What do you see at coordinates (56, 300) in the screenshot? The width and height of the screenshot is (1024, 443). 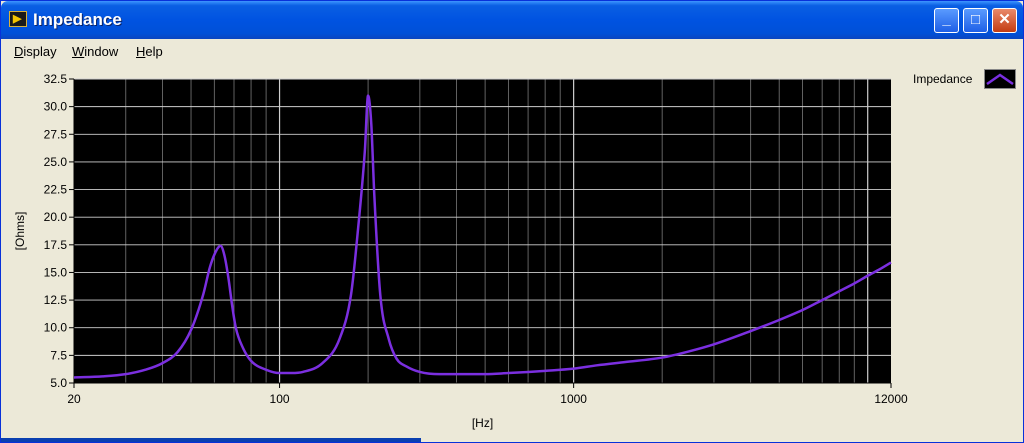 I see `y-tick-label: 12.5` at bounding box center [56, 300].